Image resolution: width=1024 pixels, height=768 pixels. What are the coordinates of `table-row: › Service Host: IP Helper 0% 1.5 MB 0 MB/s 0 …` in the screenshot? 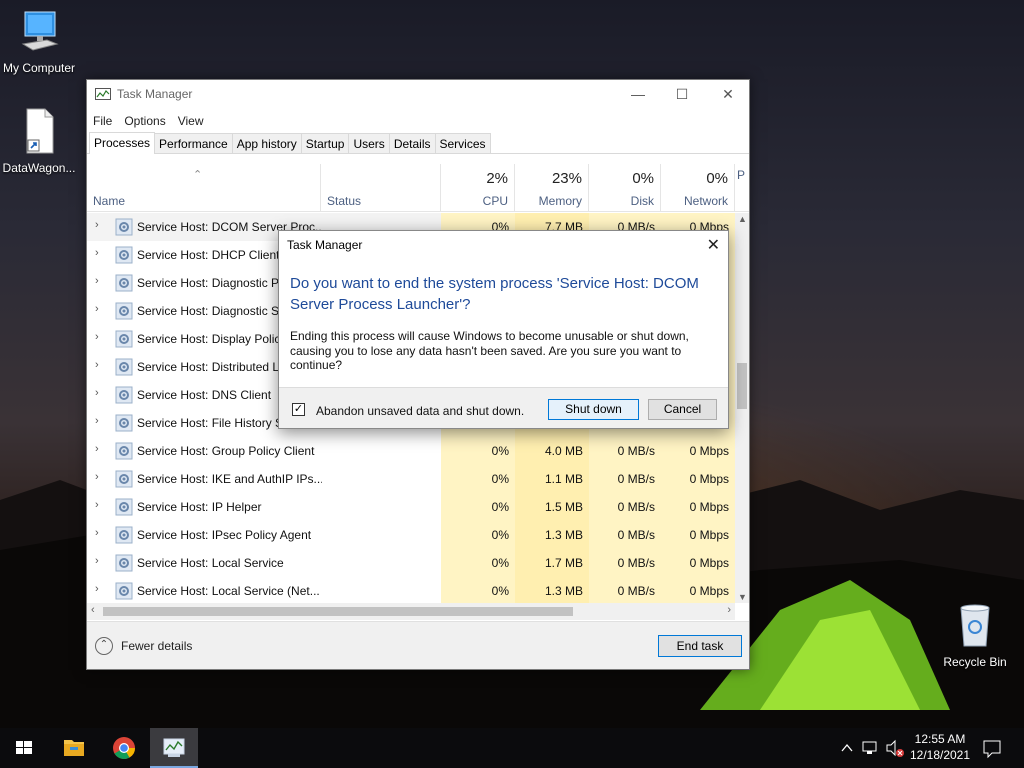 It's located at (411, 507).